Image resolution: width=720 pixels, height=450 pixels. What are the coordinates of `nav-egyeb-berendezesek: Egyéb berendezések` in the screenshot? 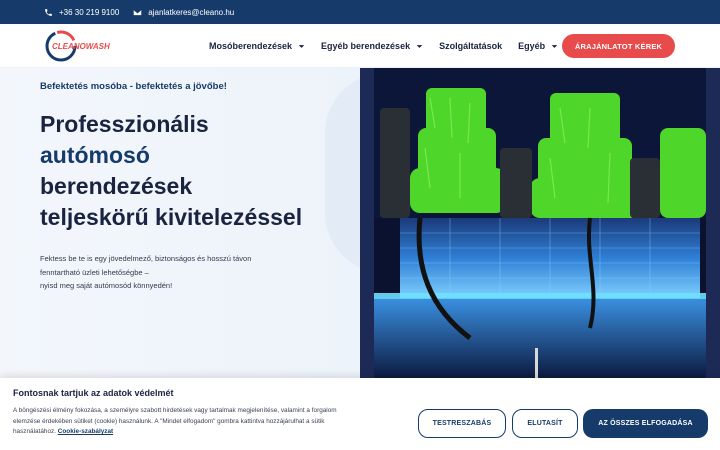 It's located at (372, 46).